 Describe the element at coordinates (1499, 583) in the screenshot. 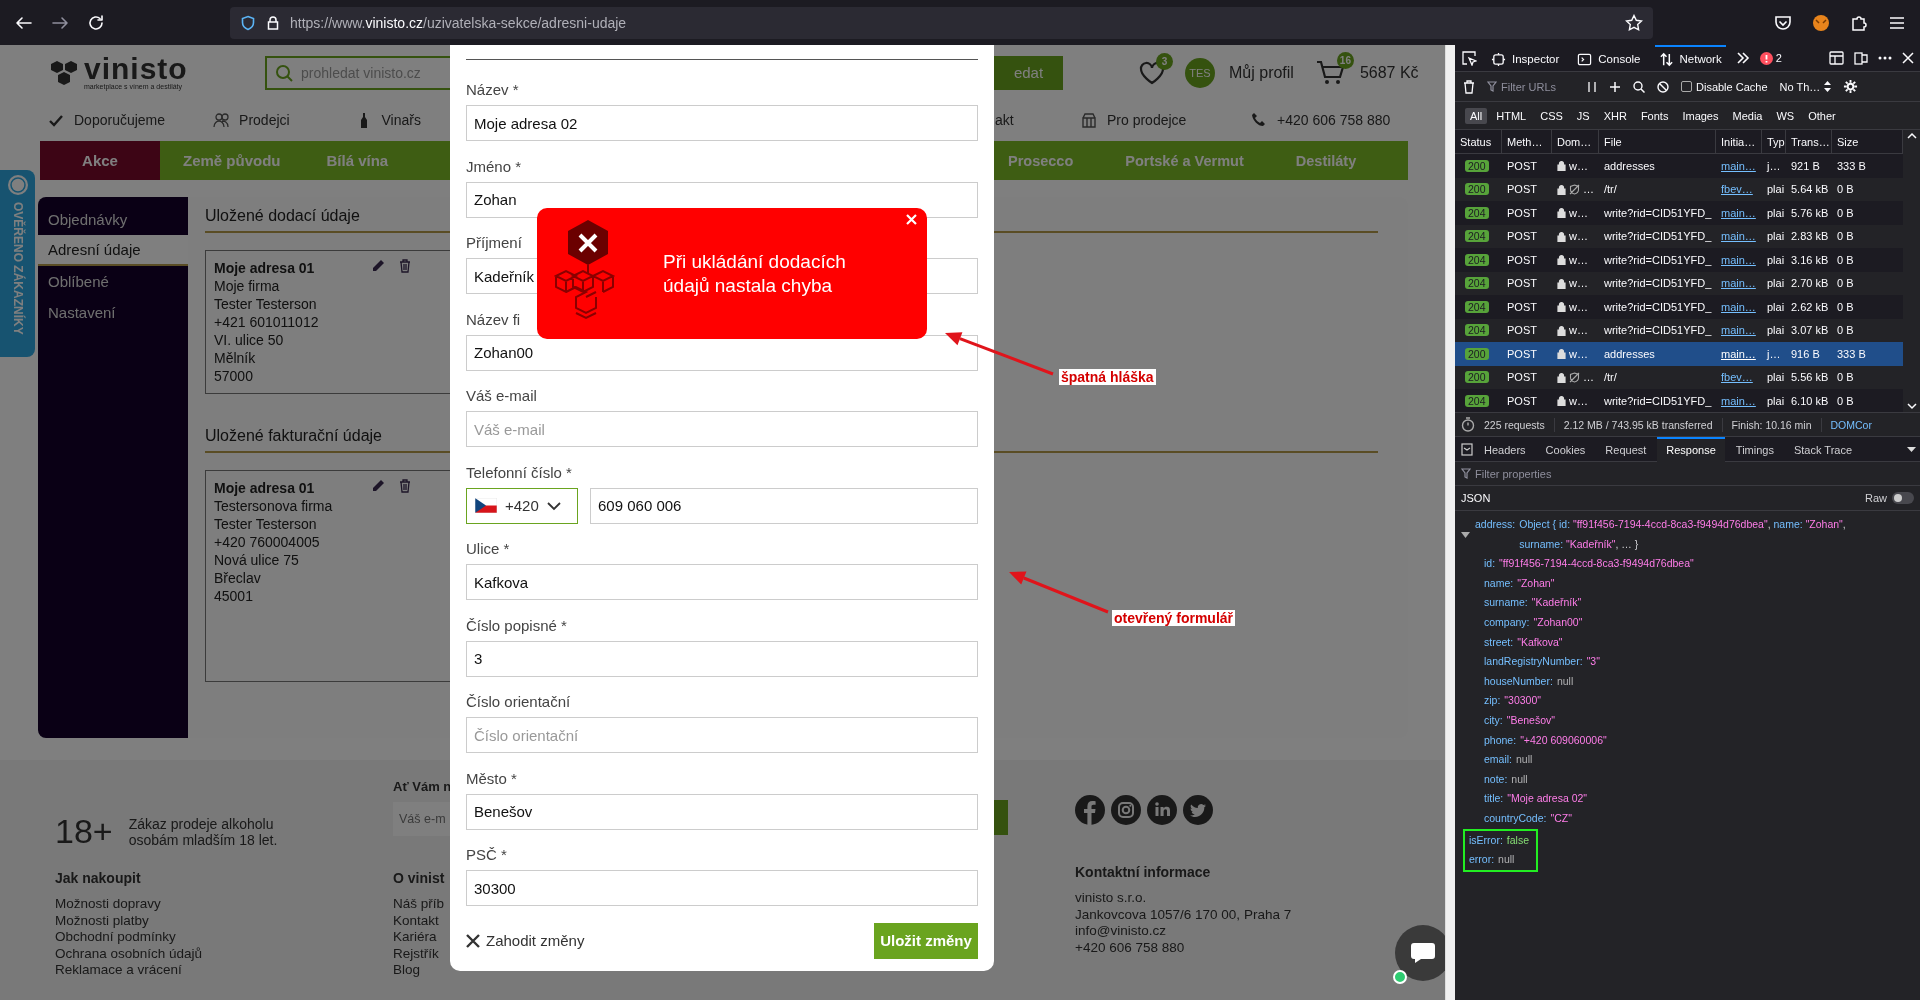

I see `json-key: name:` at that location.